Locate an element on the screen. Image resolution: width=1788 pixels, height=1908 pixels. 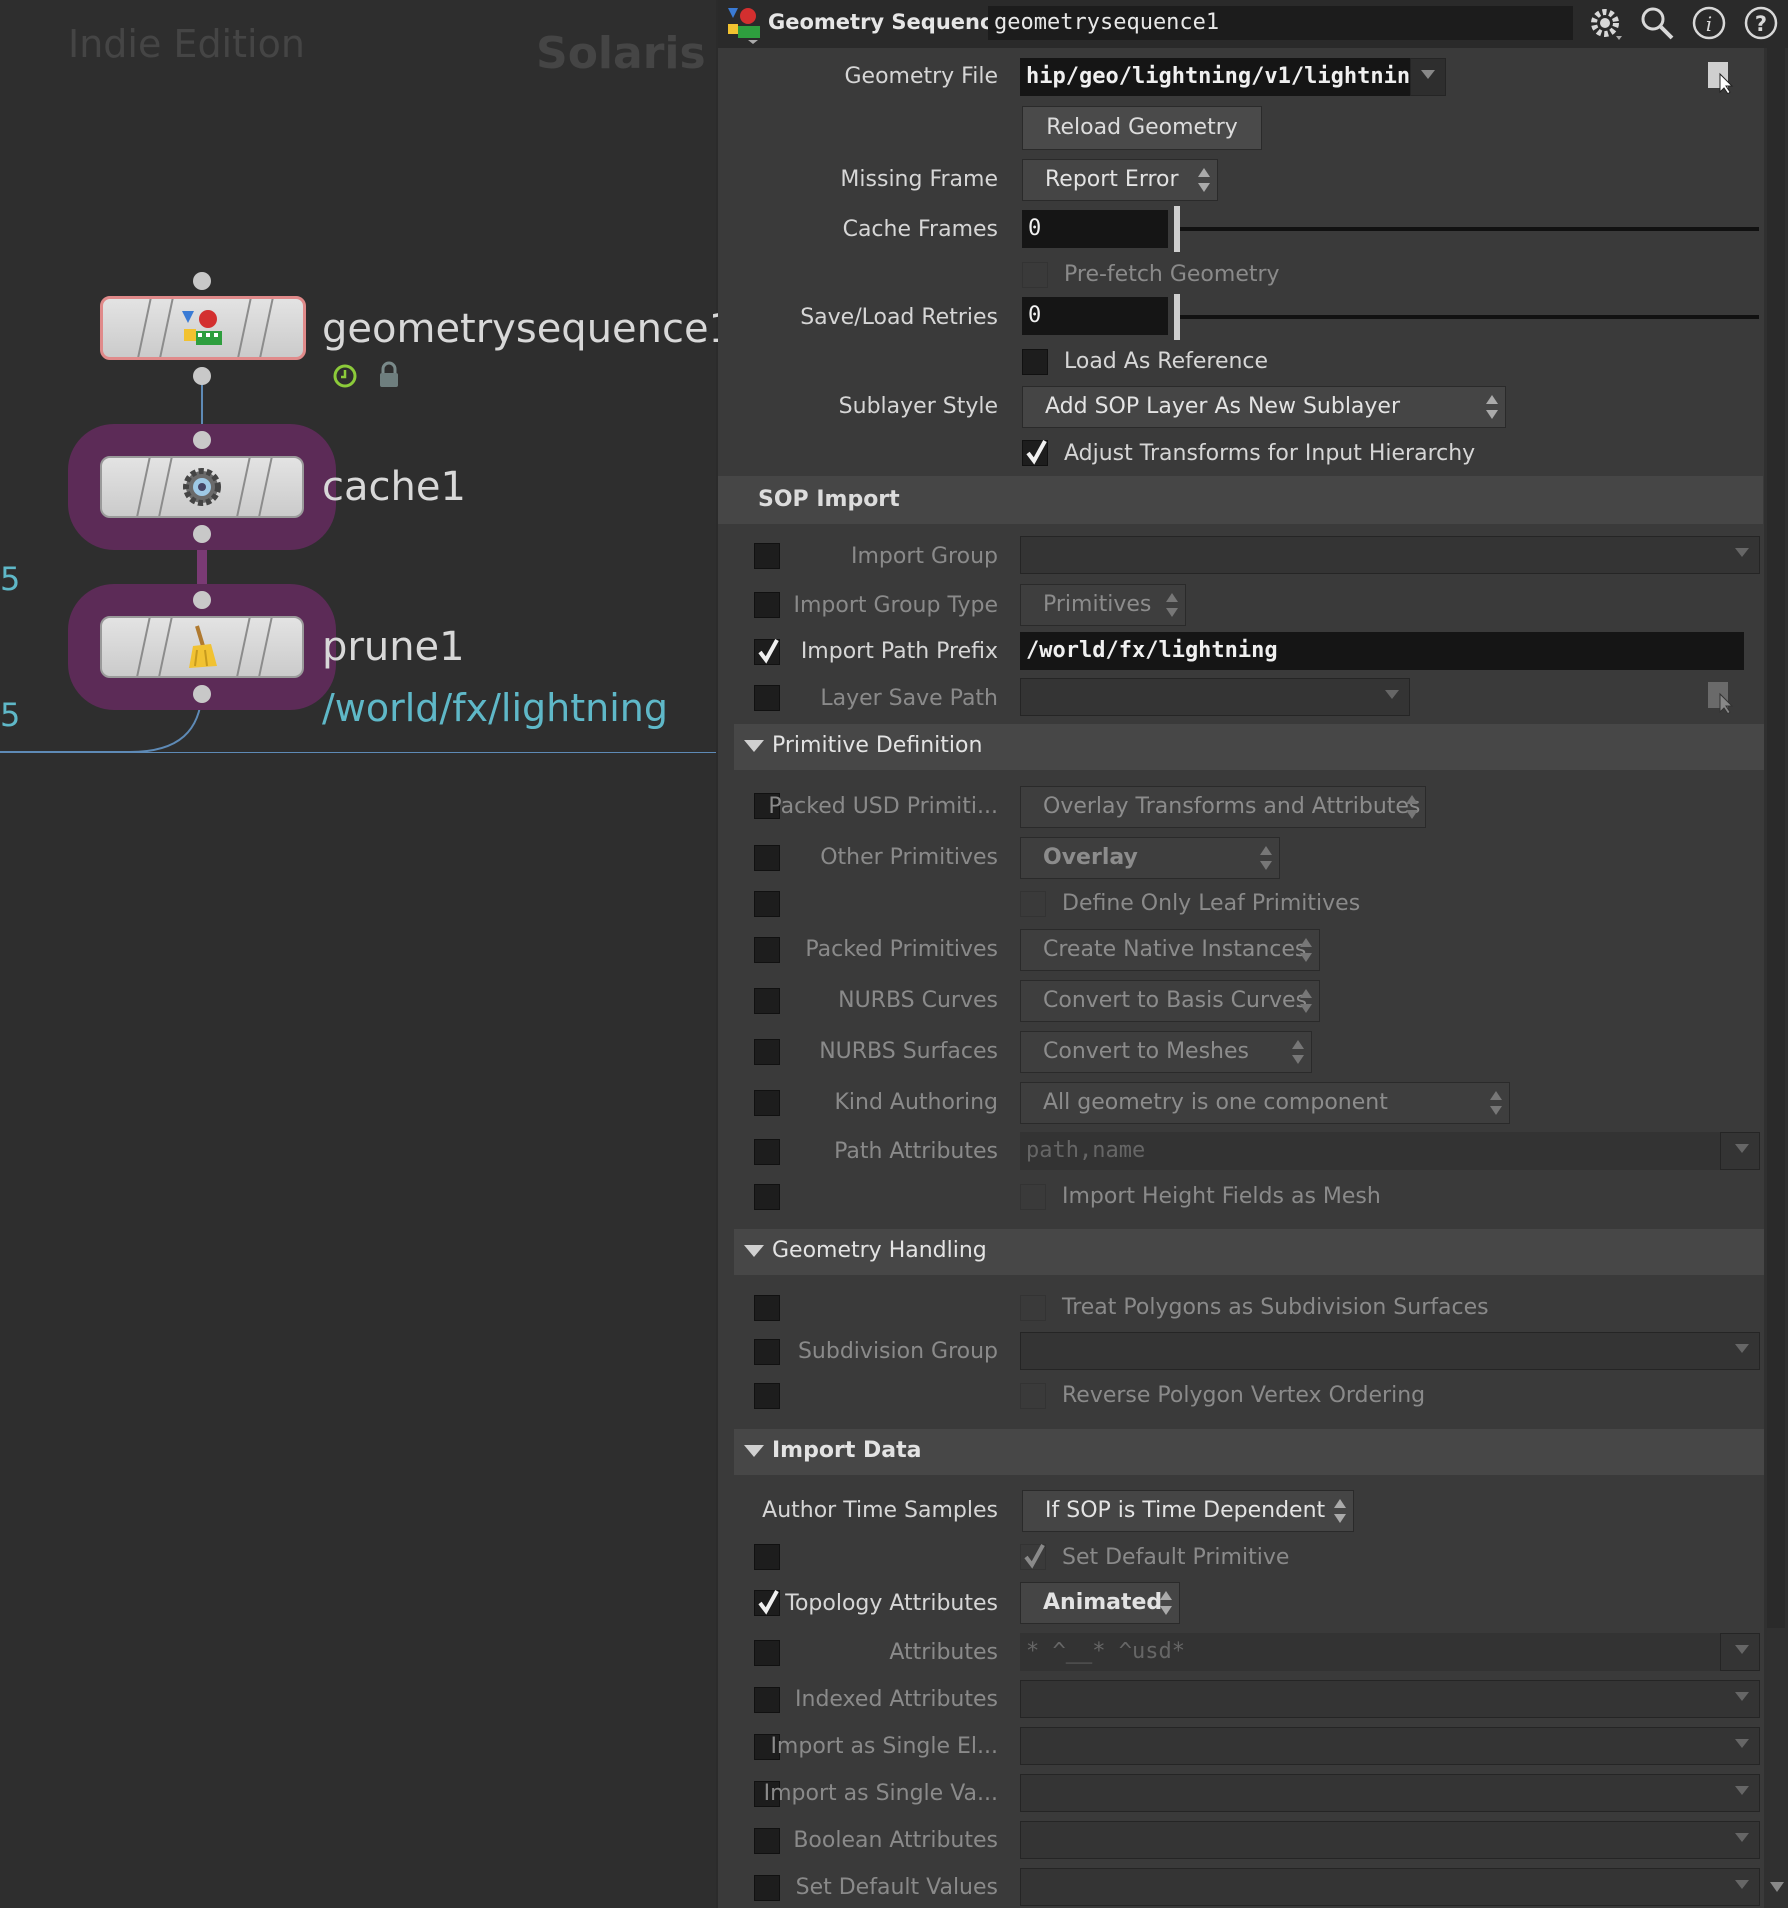
nurbs-curves-menu: Convert to Basis Curves is located at coordinates (1170, 1001).